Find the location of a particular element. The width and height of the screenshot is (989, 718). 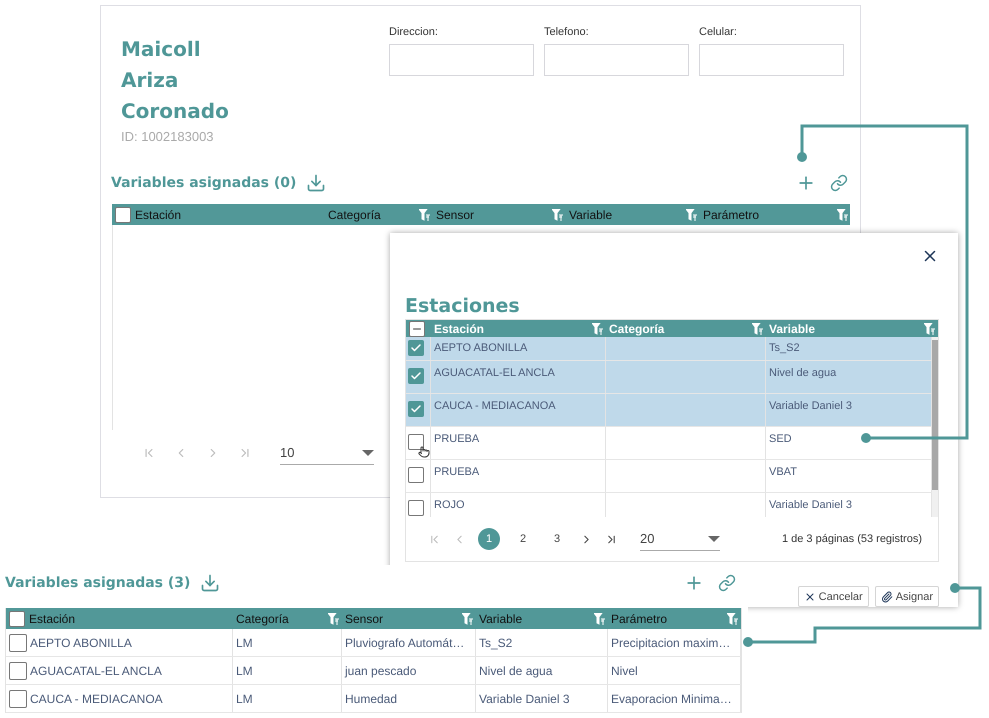

field-label: Direccion: is located at coordinates (414, 32).